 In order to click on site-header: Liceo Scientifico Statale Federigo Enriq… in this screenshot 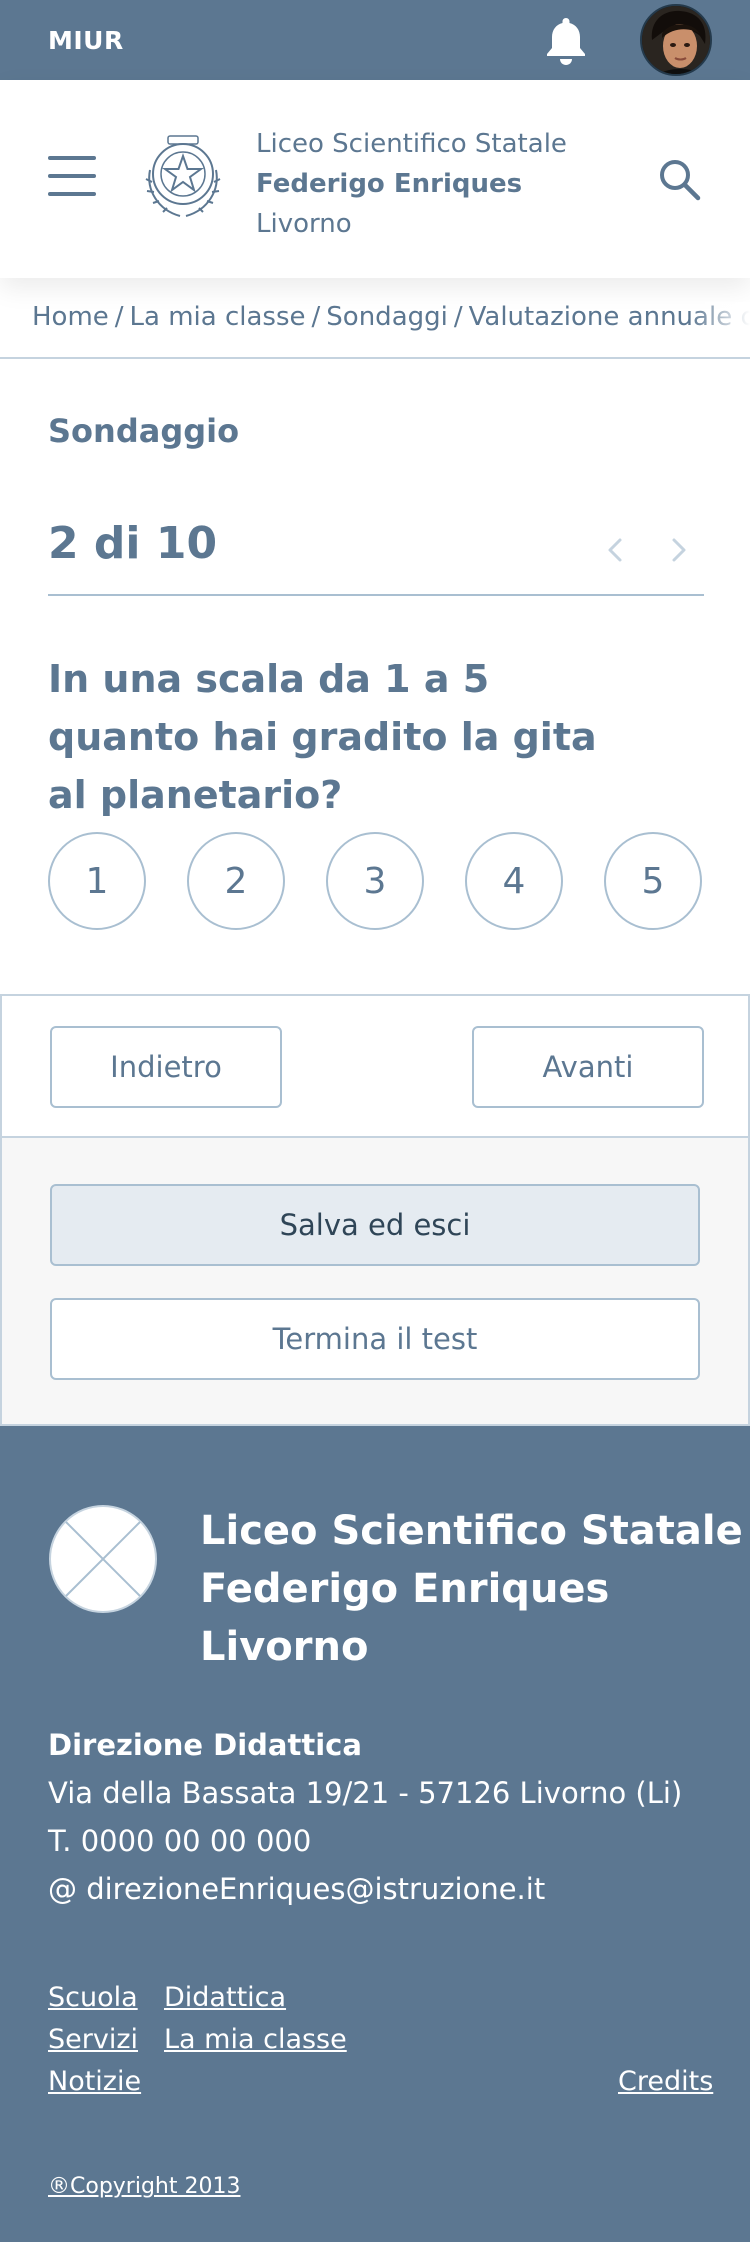, I will do `click(375, 179)`.